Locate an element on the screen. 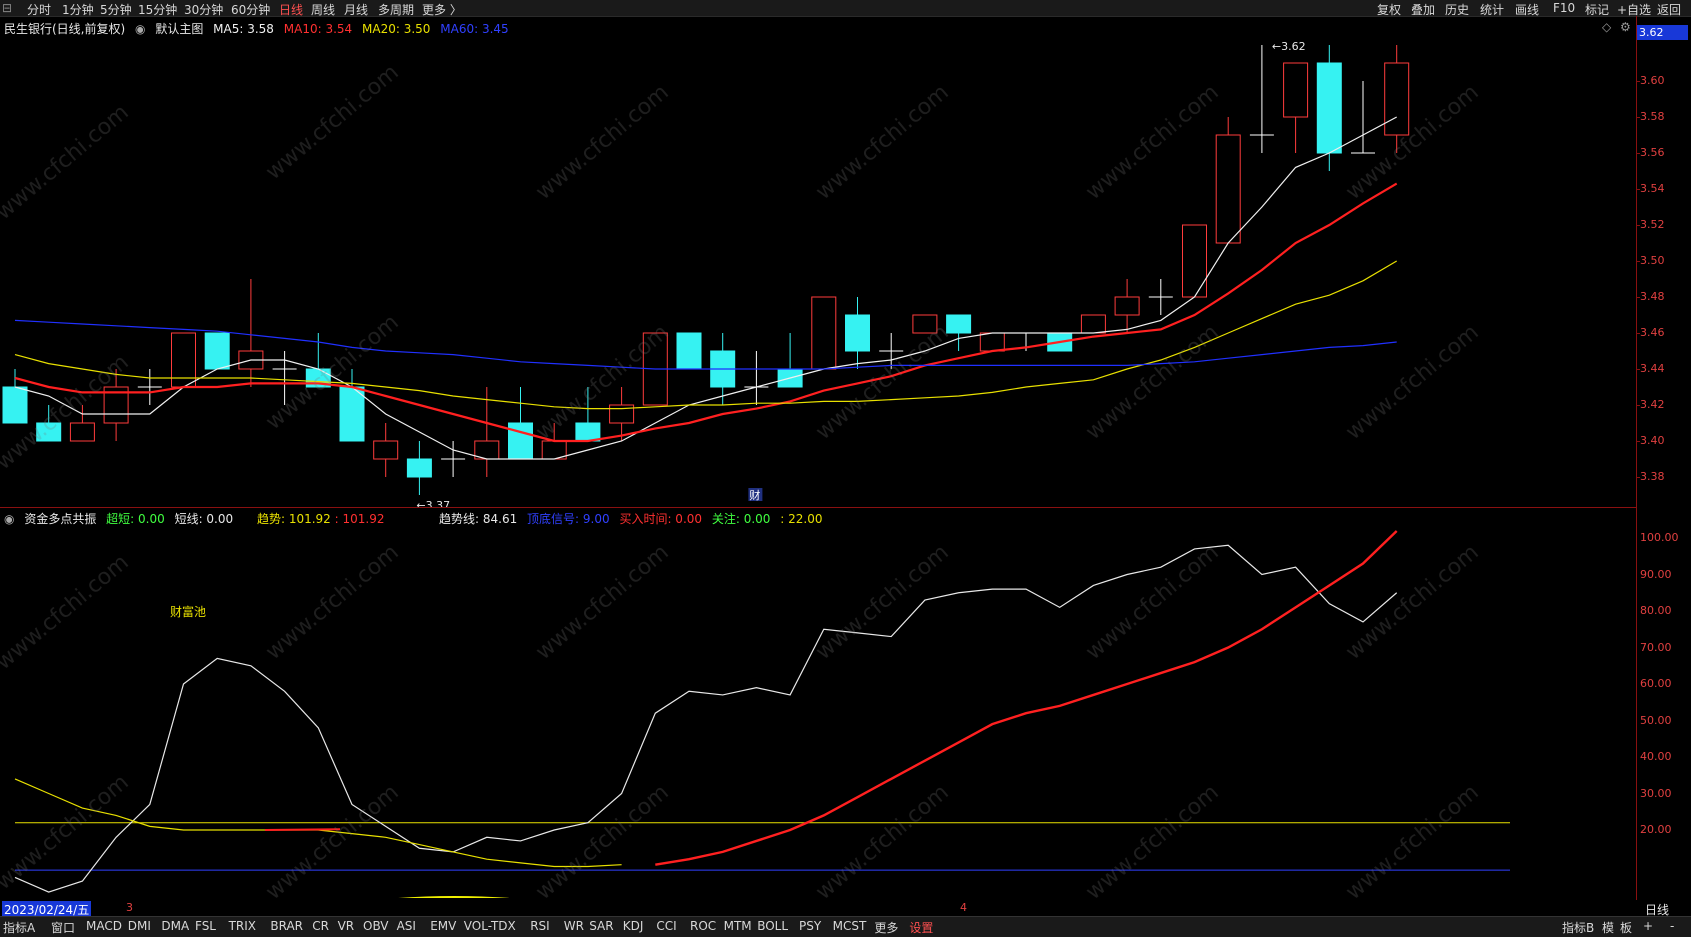 The height and width of the screenshot is (937, 1691). indicator-tick-label: 70.00 is located at coordinates (1656, 647).